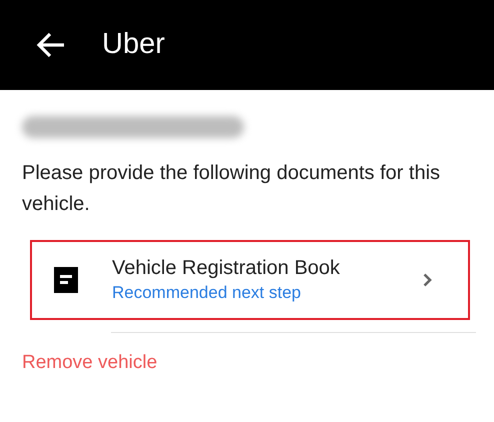 This screenshot has width=494, height=422. What do you see at coordinates (226, 268) in the screenshot?
I see `document-title: Vehicle Registration Book` at bounding box center [226, 268].